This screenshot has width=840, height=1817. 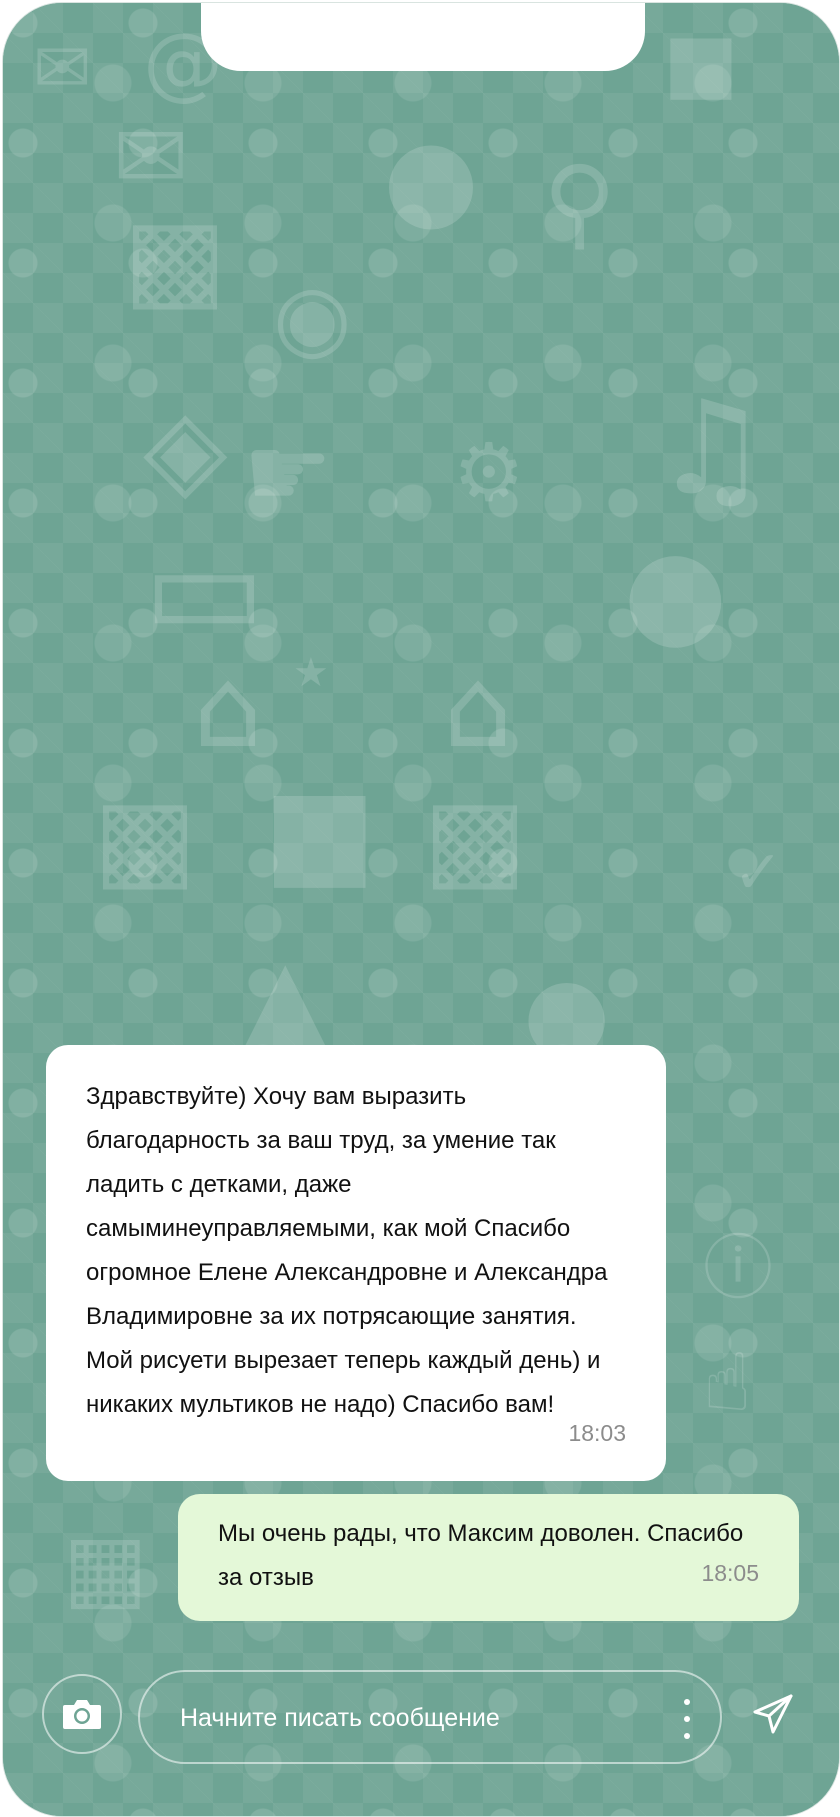 What do you see at coordinates (312, 317) in the screenshot?
I see `deco-camera-icon: ◉` at bounding box center [312, 317].